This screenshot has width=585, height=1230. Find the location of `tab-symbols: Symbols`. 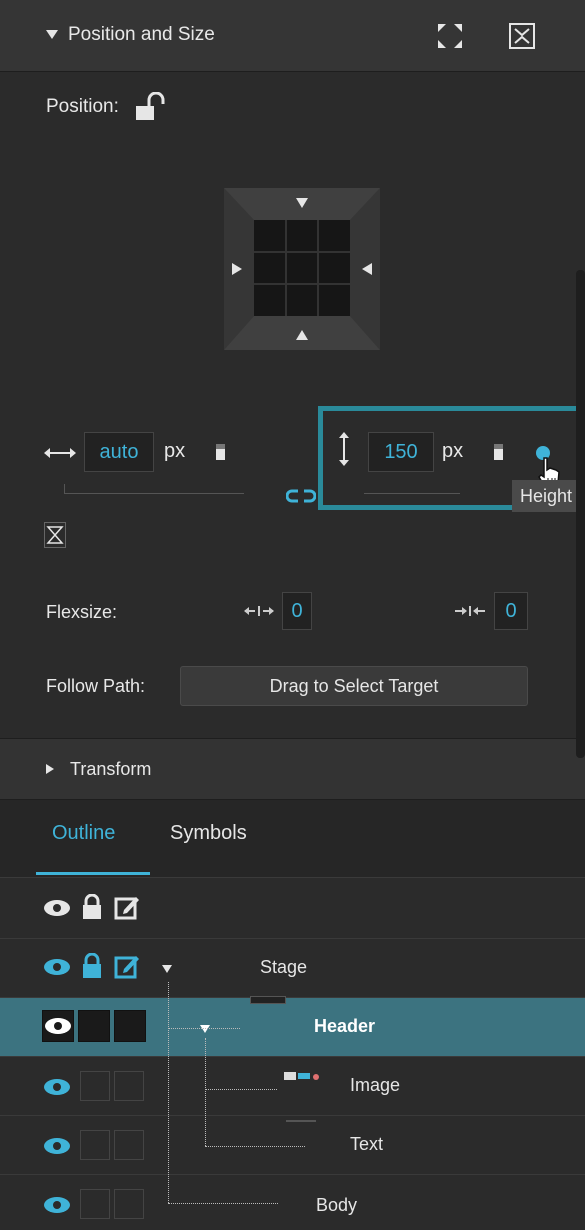

tab-symbols: Symbols is located at coordinates (208, 833).